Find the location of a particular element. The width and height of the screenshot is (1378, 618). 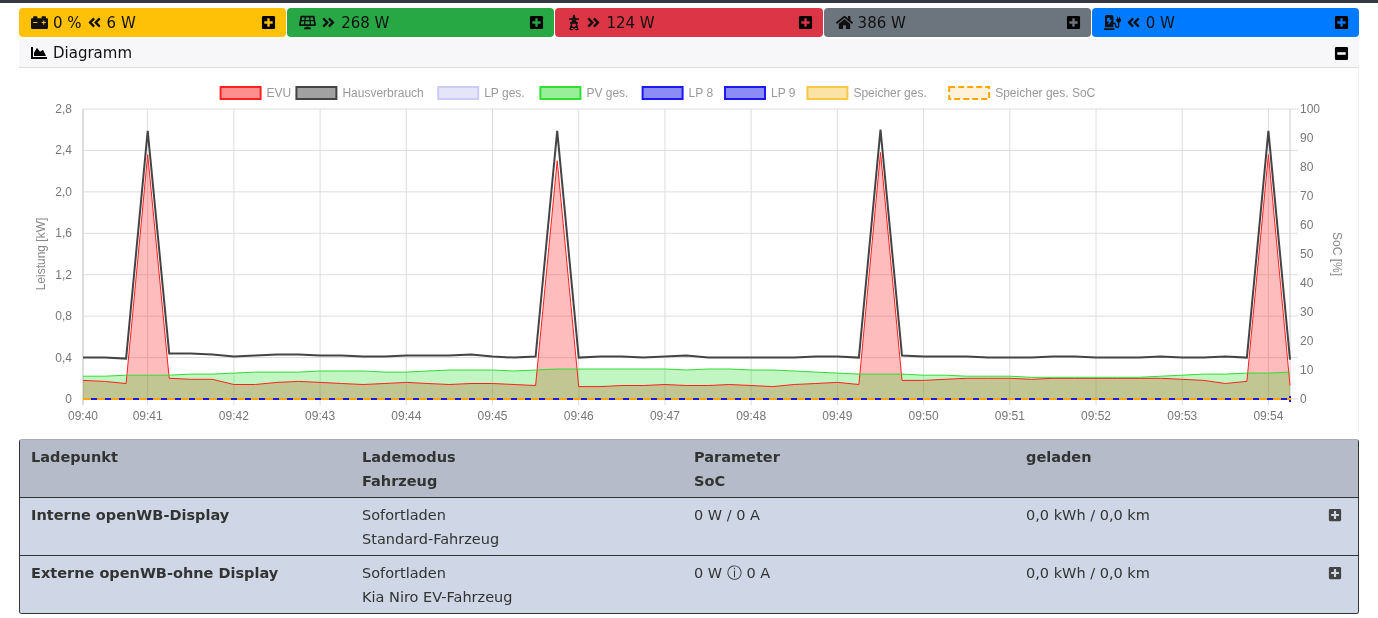

column-header: Fahrzeug is located at coordinates (400, 481).